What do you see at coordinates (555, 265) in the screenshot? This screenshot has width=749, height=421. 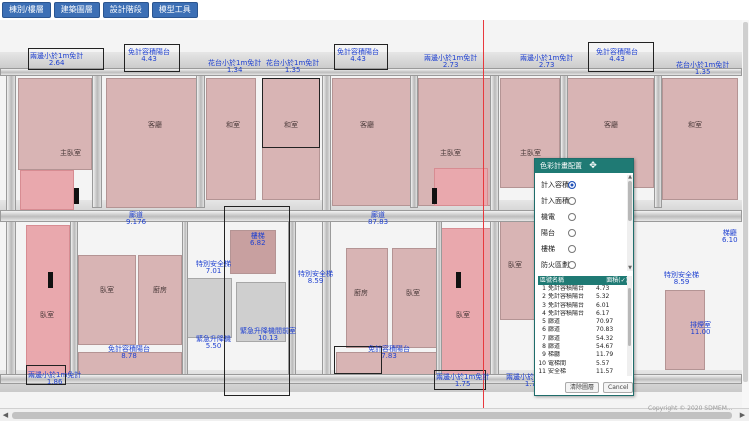 I see `category-label: 防火區劃` at bounding box center [555, 265].